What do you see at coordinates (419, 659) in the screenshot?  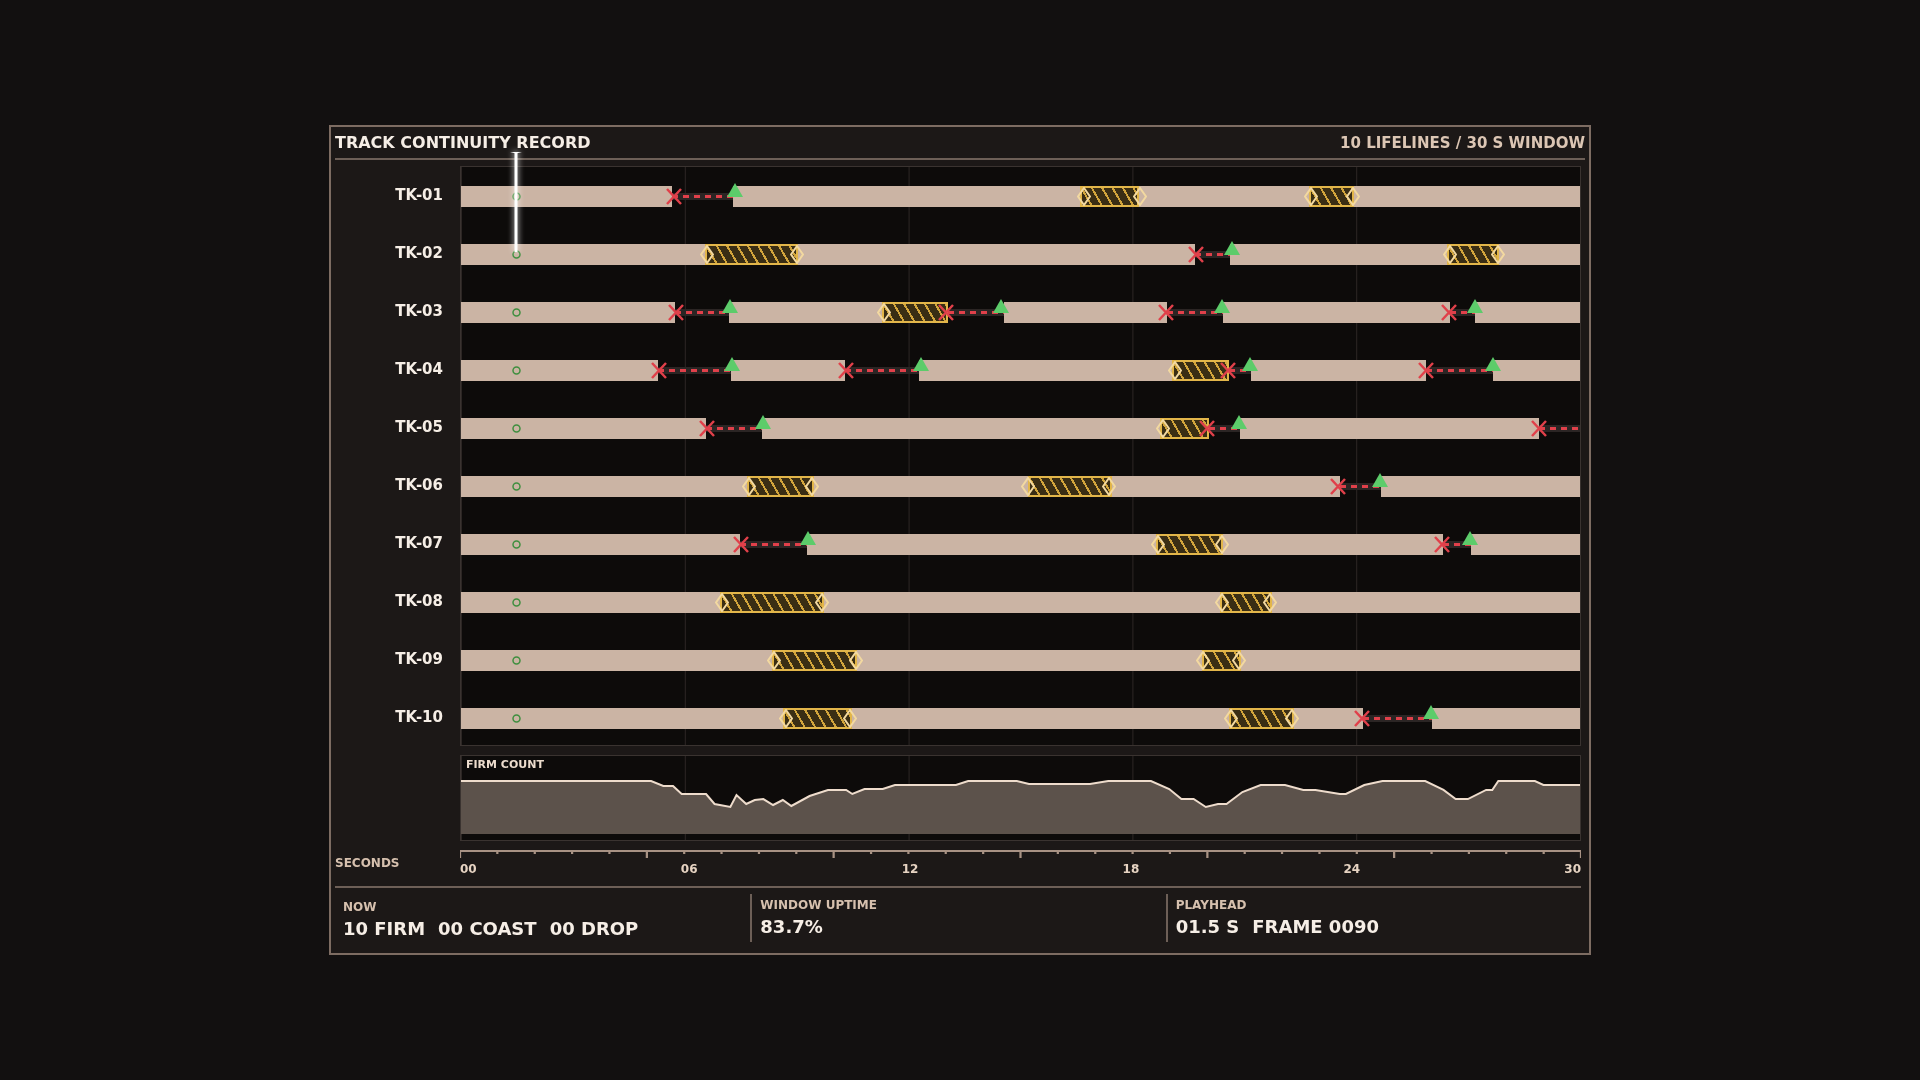 I see `track-label: TK-09` at bounding box center [419, 659].